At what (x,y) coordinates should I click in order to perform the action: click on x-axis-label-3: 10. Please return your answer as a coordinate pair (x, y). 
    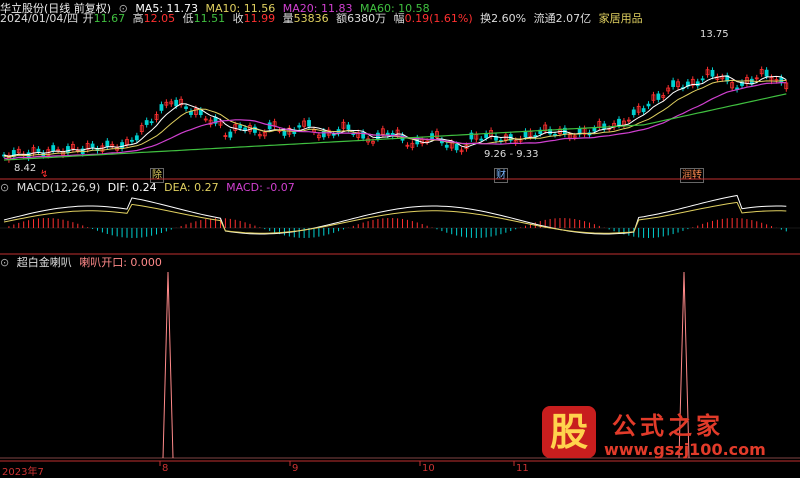
    Looking at the image, I should click on (428, 468).